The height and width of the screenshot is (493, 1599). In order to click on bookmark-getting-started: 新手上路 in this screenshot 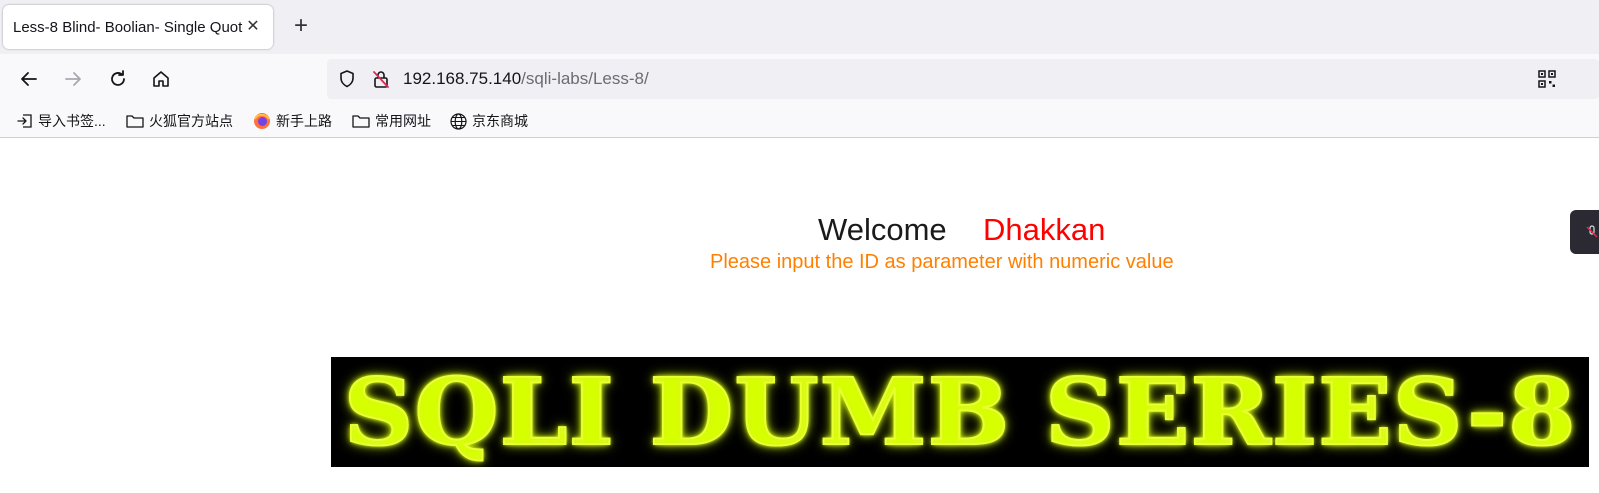, I will do `click(292, 121)`.